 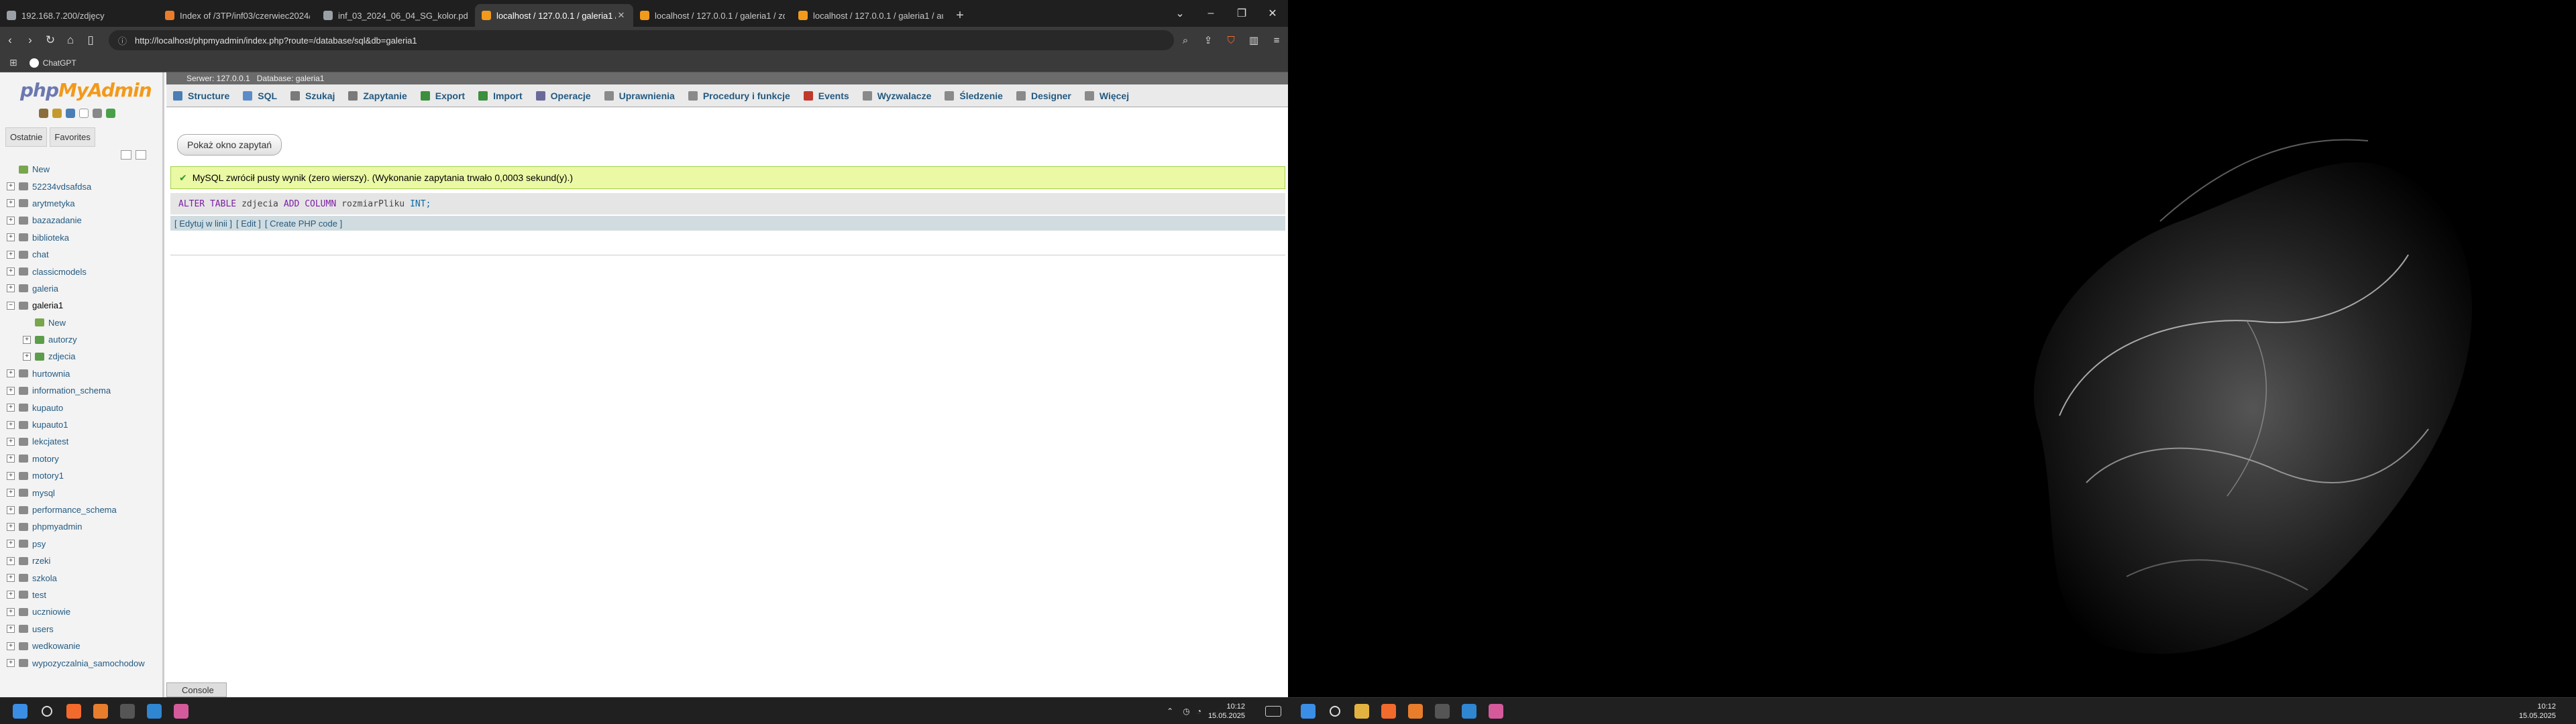 What do you see at coordinates (826, 95) in the screenshot?
I see `menu-tab: Events` at bounding box center [826, 95].